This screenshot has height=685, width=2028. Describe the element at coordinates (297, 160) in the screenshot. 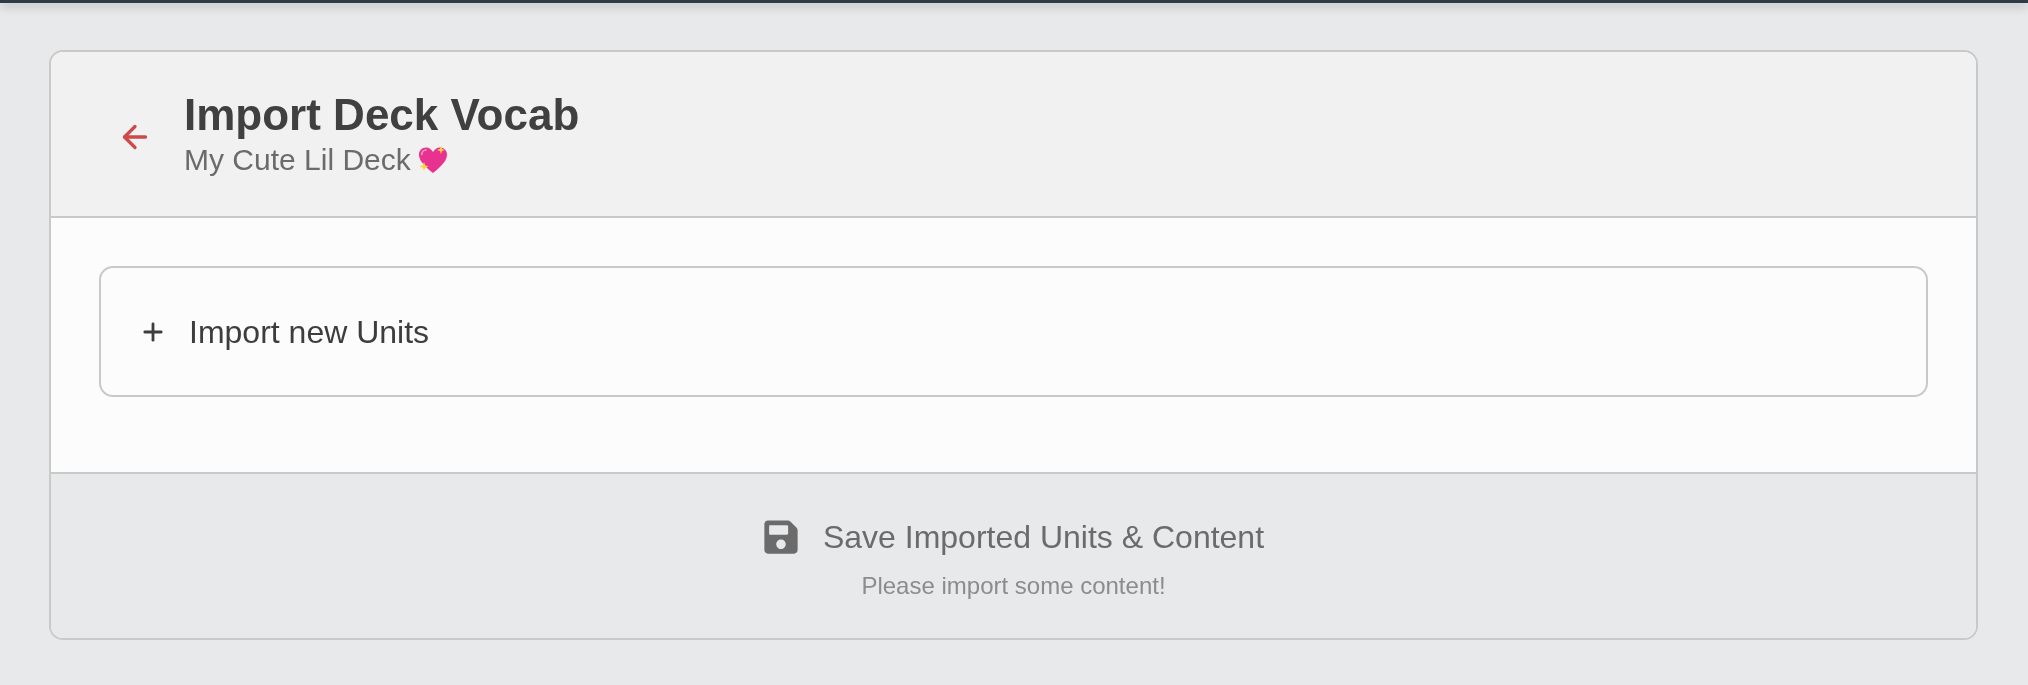

I see `deck-name: My Cute Lil Deck` at that location.